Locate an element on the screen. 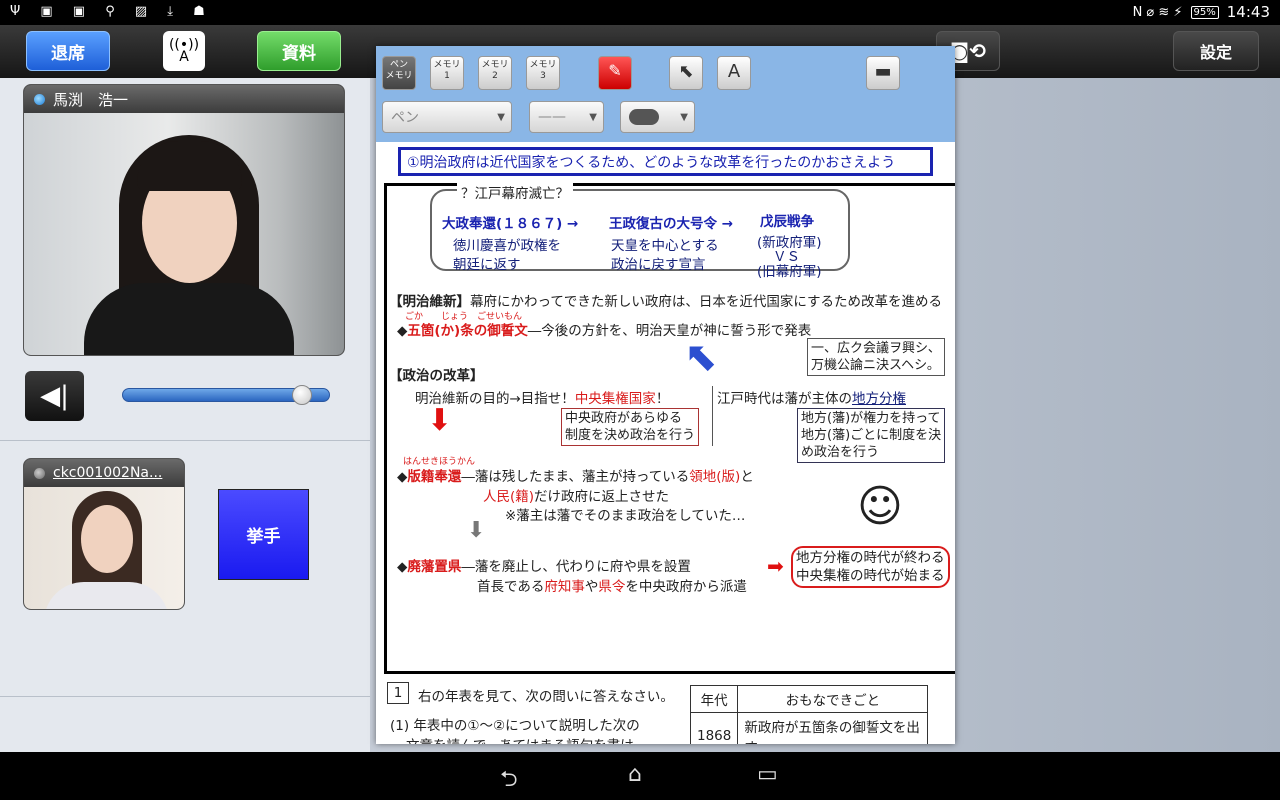  notification-icons: Ψ ▣ ▣ ⚲ ▨ ⤓ ☗ is located at coordinates (111, 11).